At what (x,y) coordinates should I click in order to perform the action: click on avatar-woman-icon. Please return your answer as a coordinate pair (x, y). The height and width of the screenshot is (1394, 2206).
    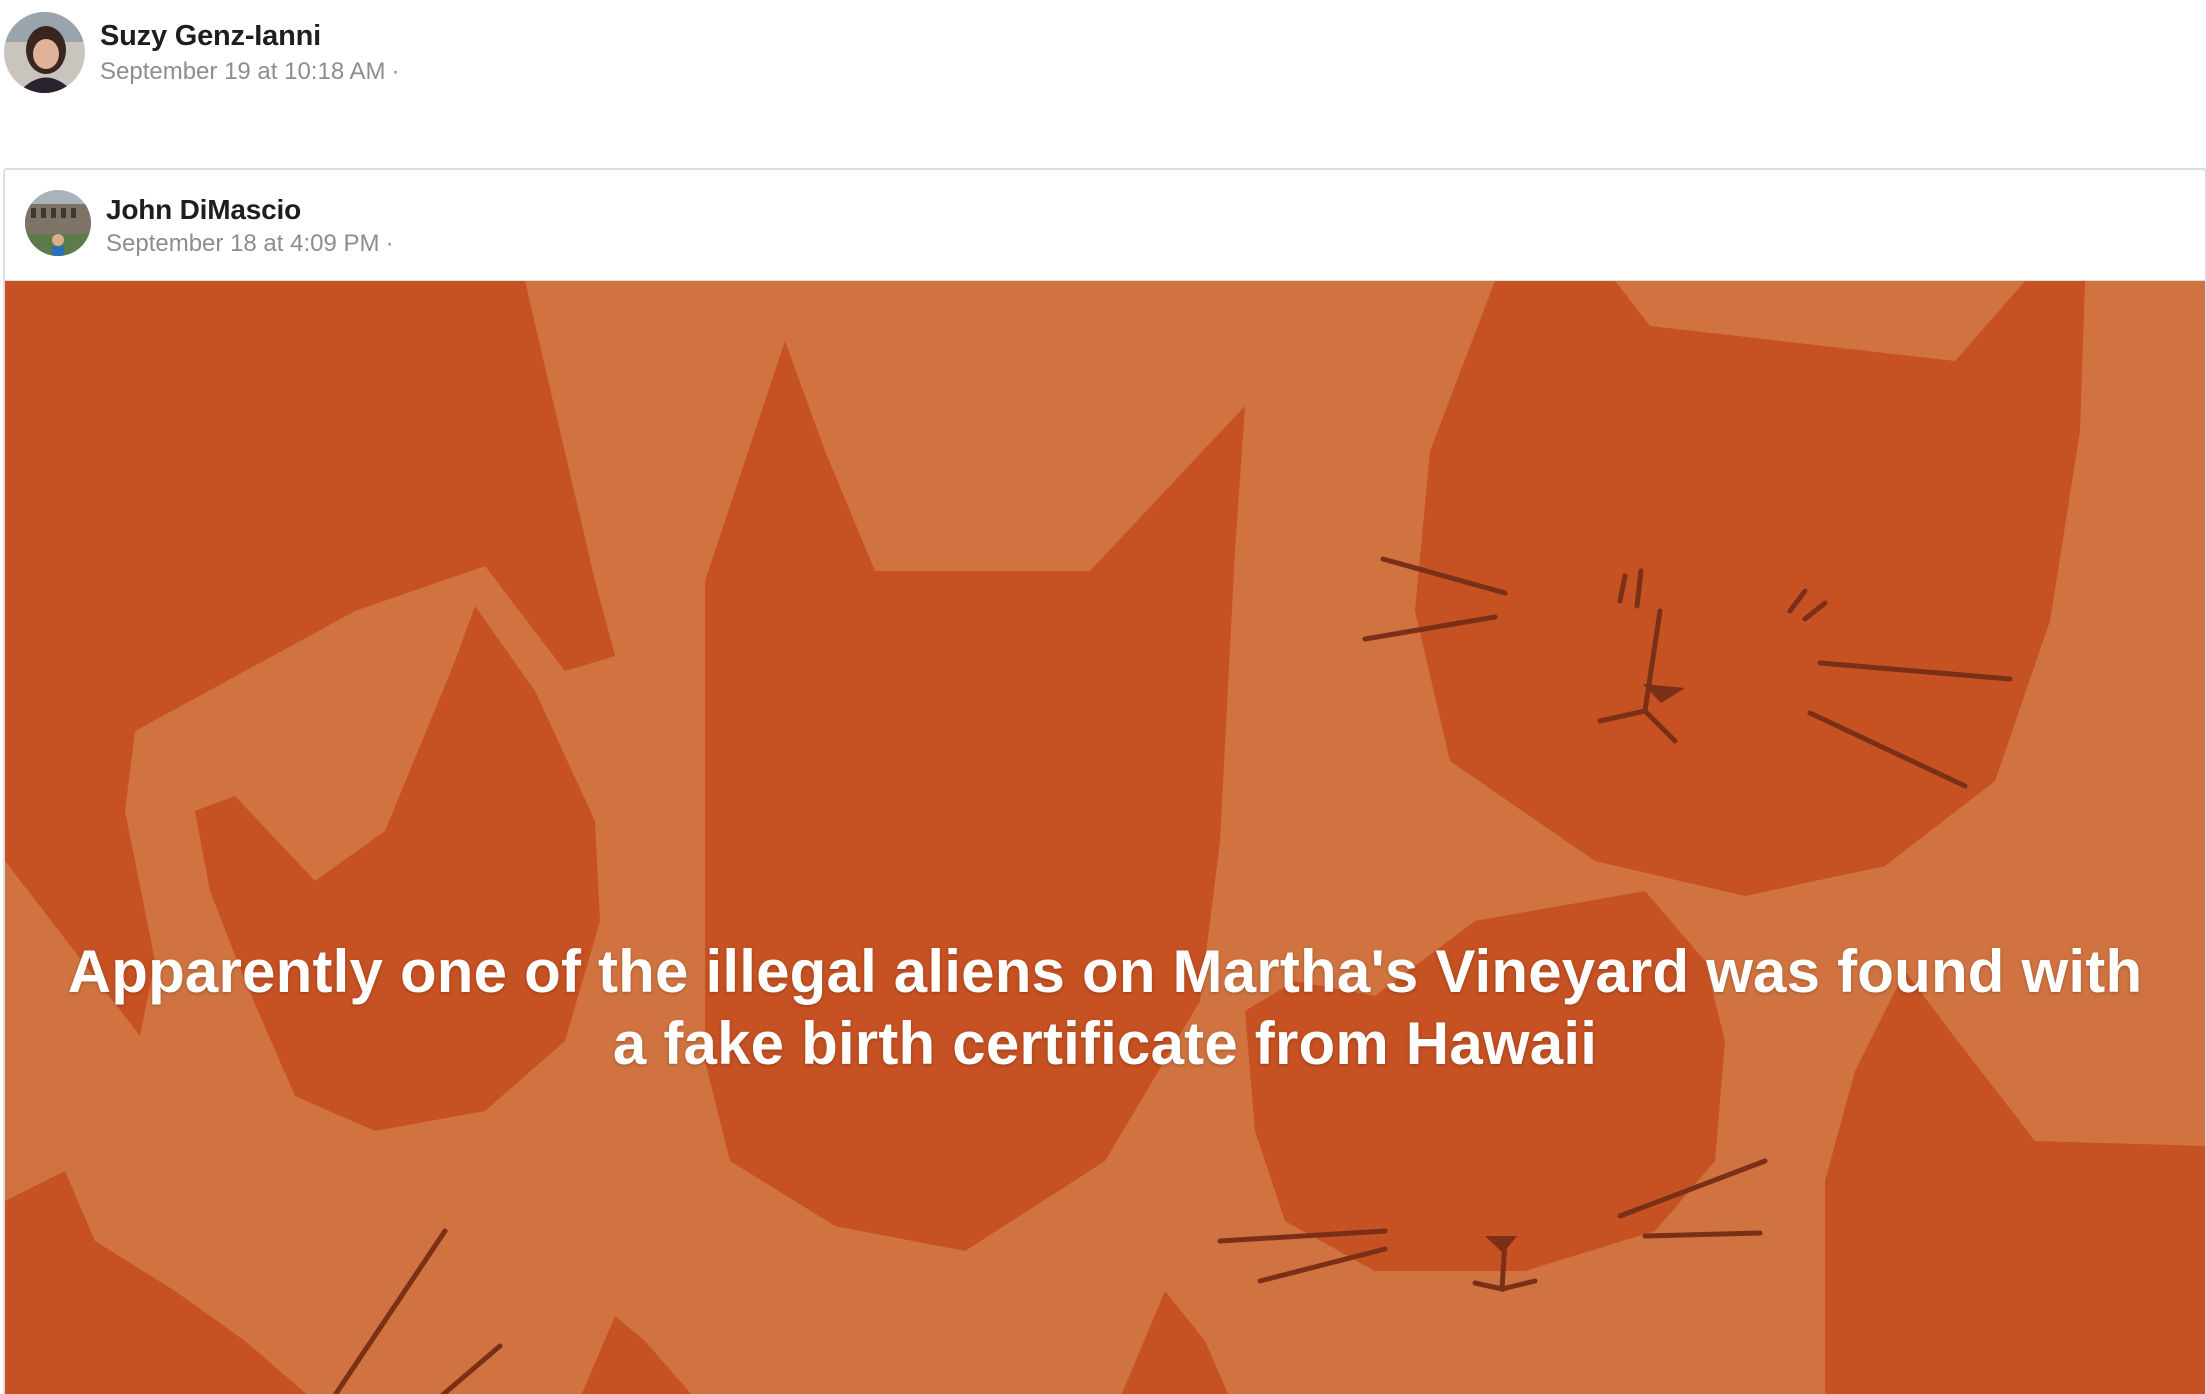
    Looking at the image, I should click on (44, 52).